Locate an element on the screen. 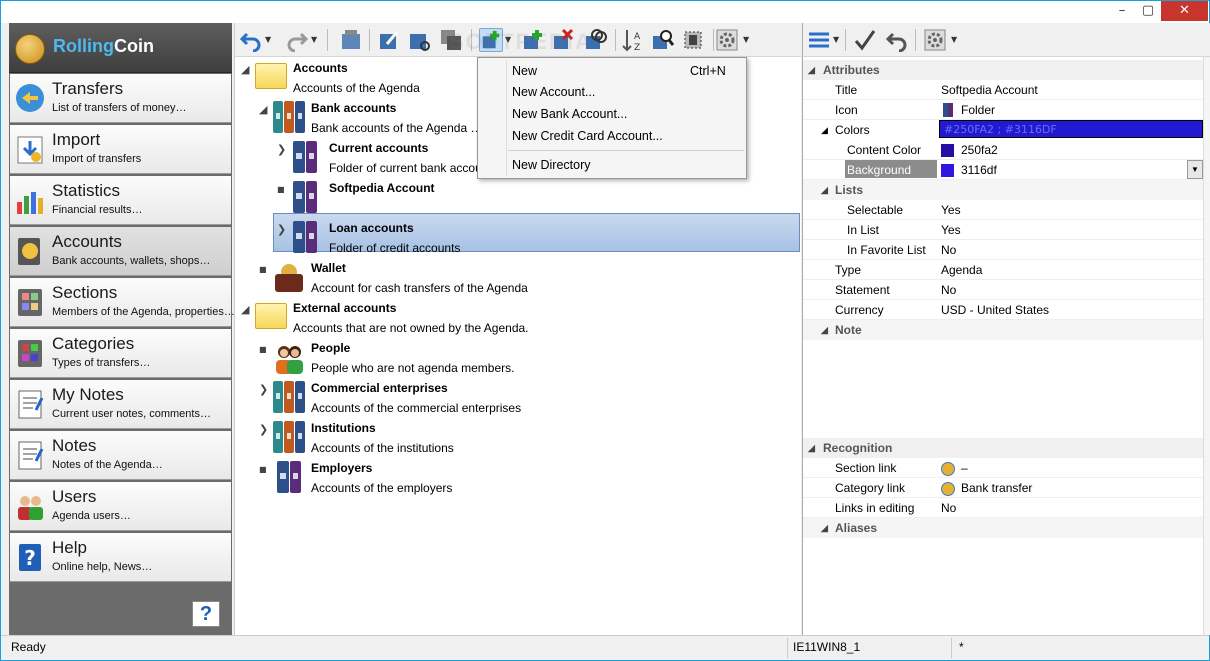  menu-dropdown-icon: ▼ is located at coordinates (836, 39).